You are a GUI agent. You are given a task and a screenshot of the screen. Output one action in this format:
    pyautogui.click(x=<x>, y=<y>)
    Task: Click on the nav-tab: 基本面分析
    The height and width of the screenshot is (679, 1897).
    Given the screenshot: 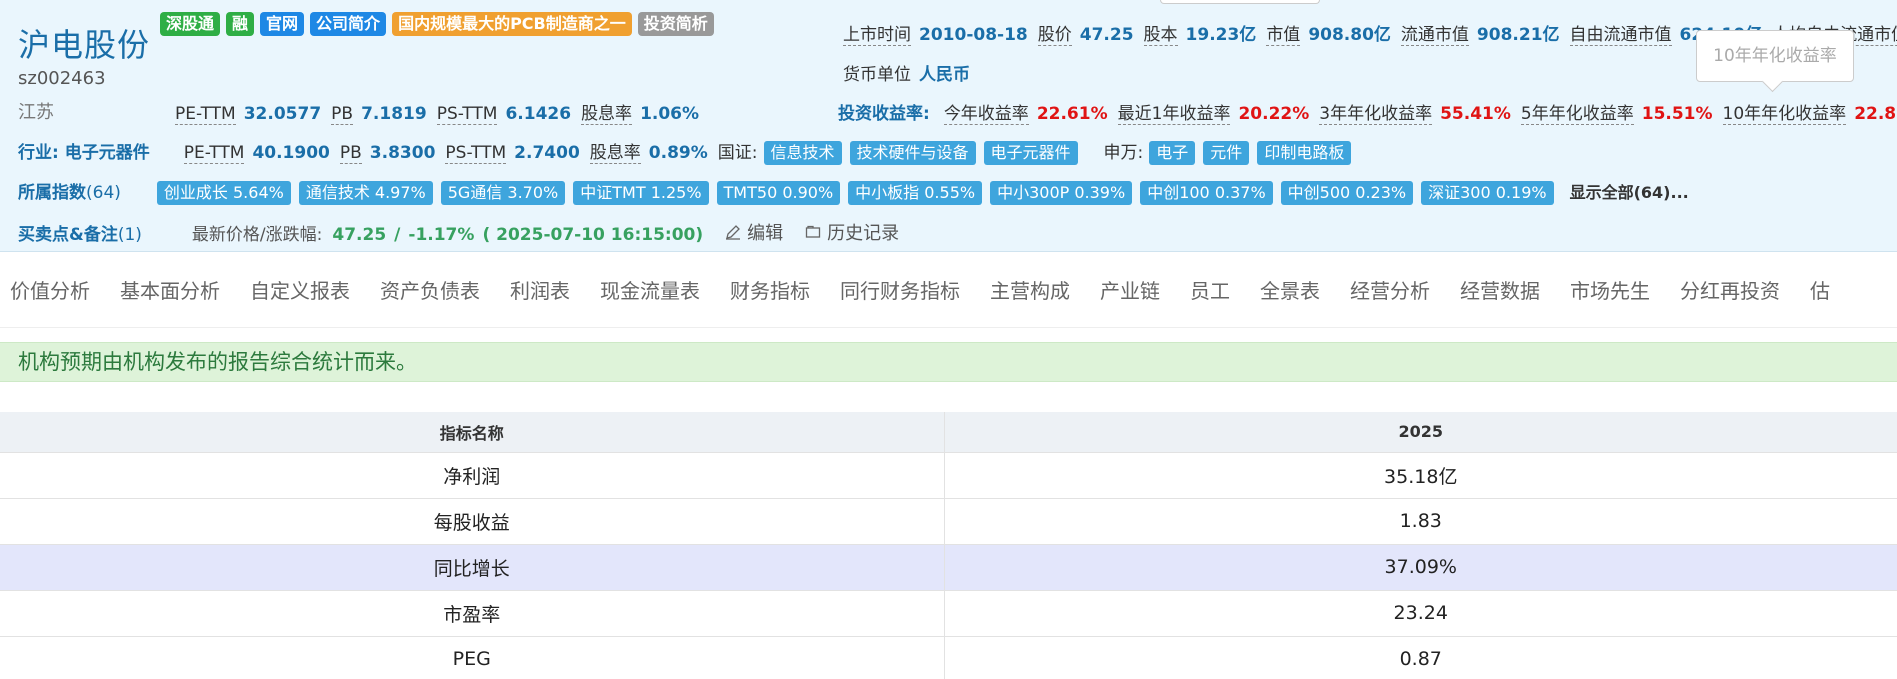 What is the action you would take?
    pyautogui.click(x=170, y=289)
    